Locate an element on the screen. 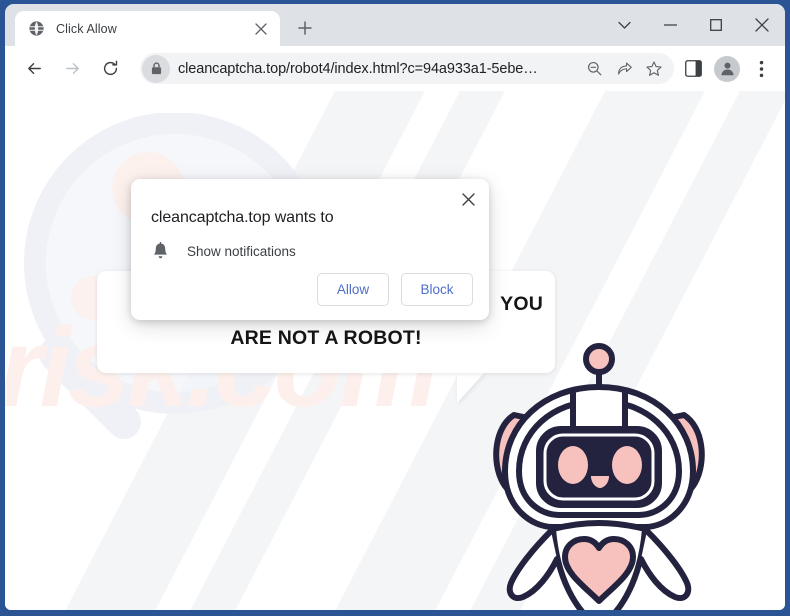  allow-button: Allow is located at coordinates (353, 289).